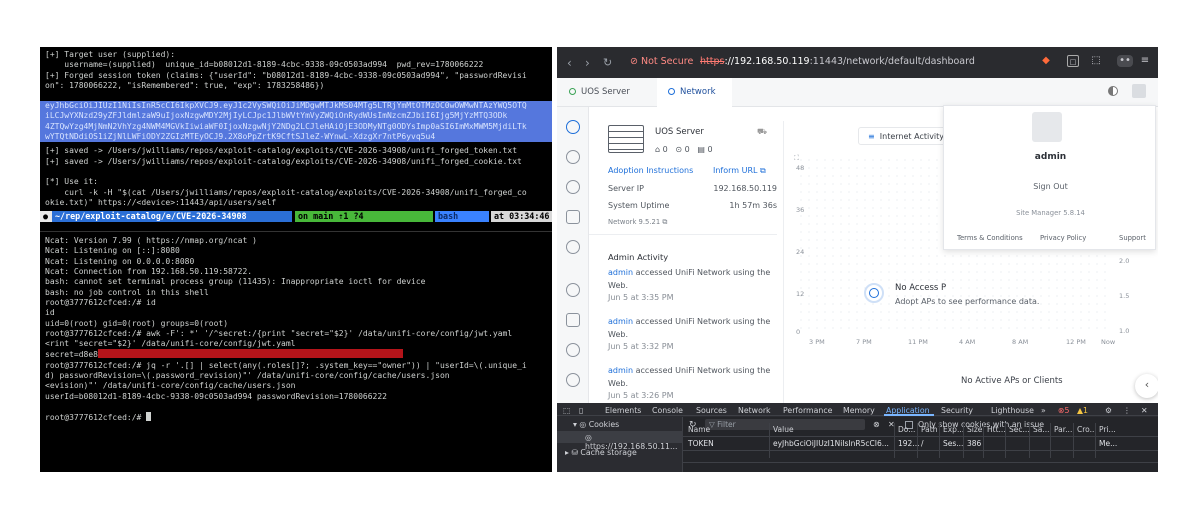  I want to click on tab-uos-server: UOS Server, so click(599, 92).